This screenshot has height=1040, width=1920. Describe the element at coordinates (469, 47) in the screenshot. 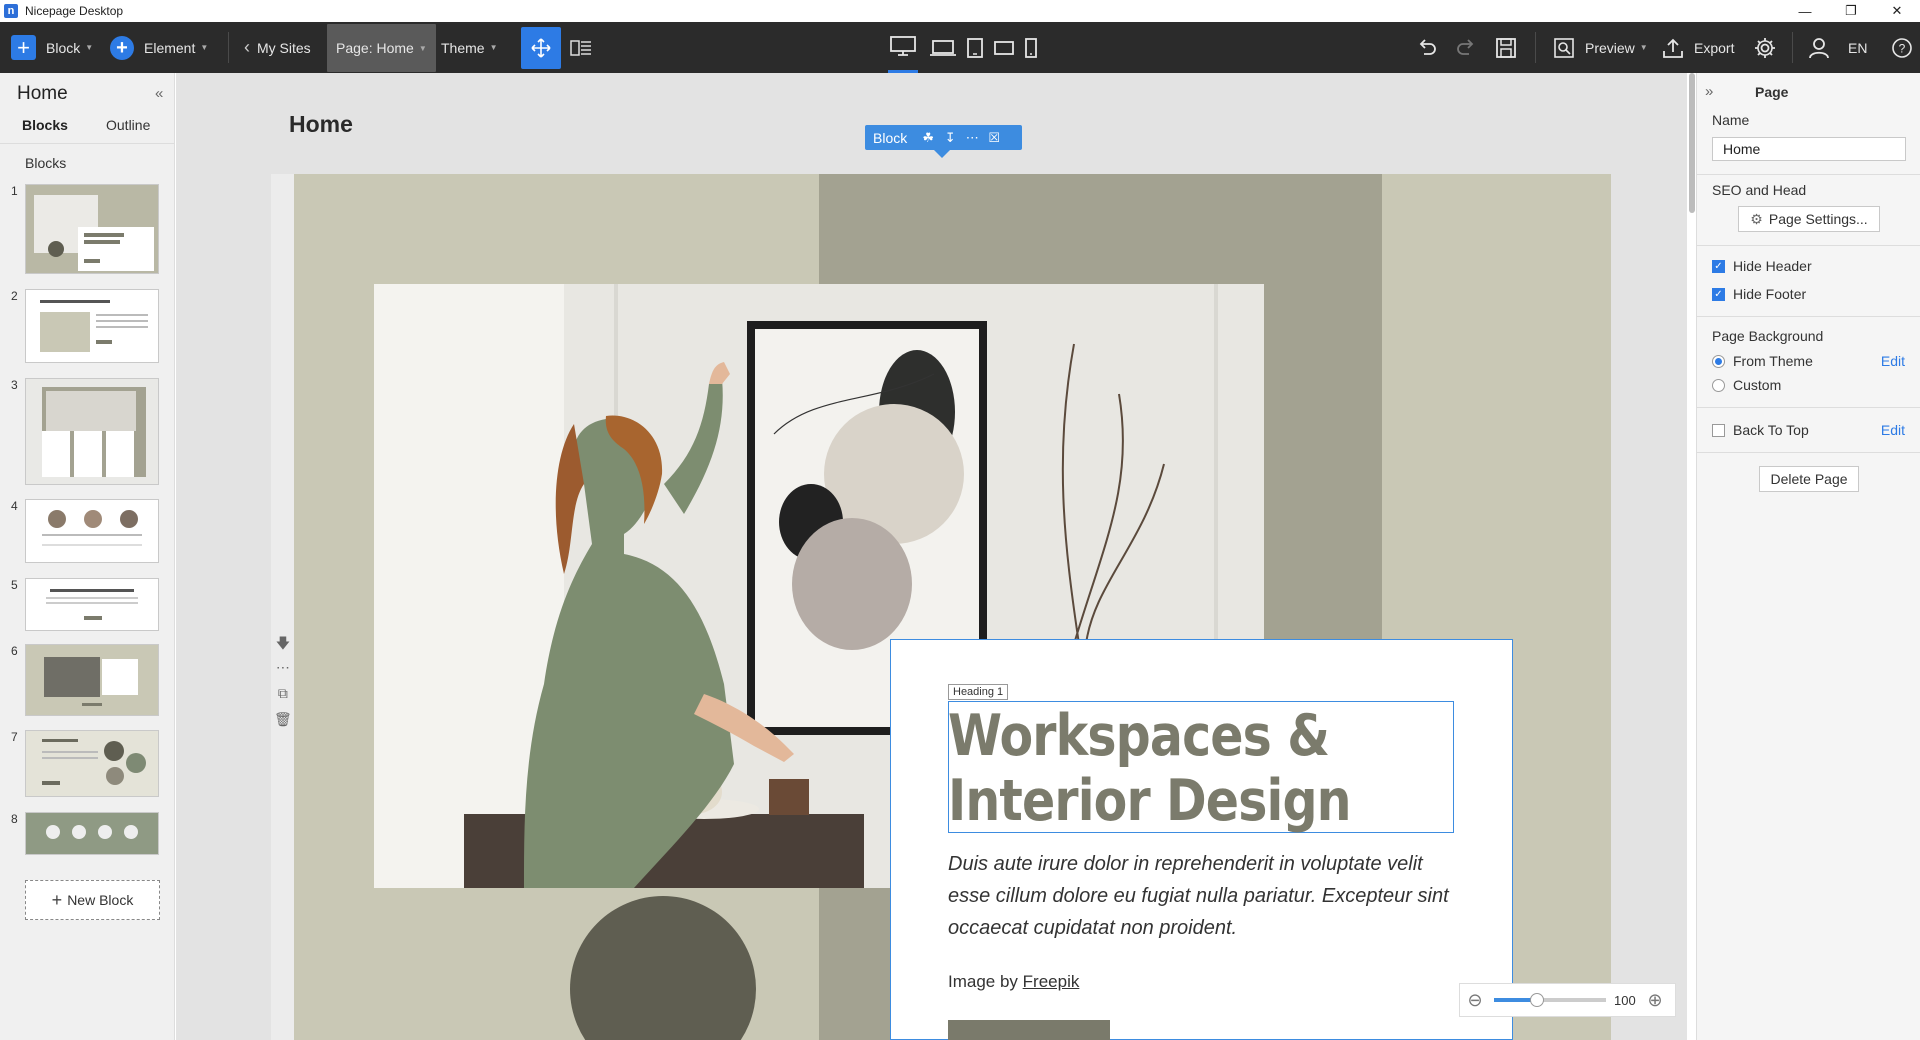

I see `theme-dropdown: Theme ▼` at that location.